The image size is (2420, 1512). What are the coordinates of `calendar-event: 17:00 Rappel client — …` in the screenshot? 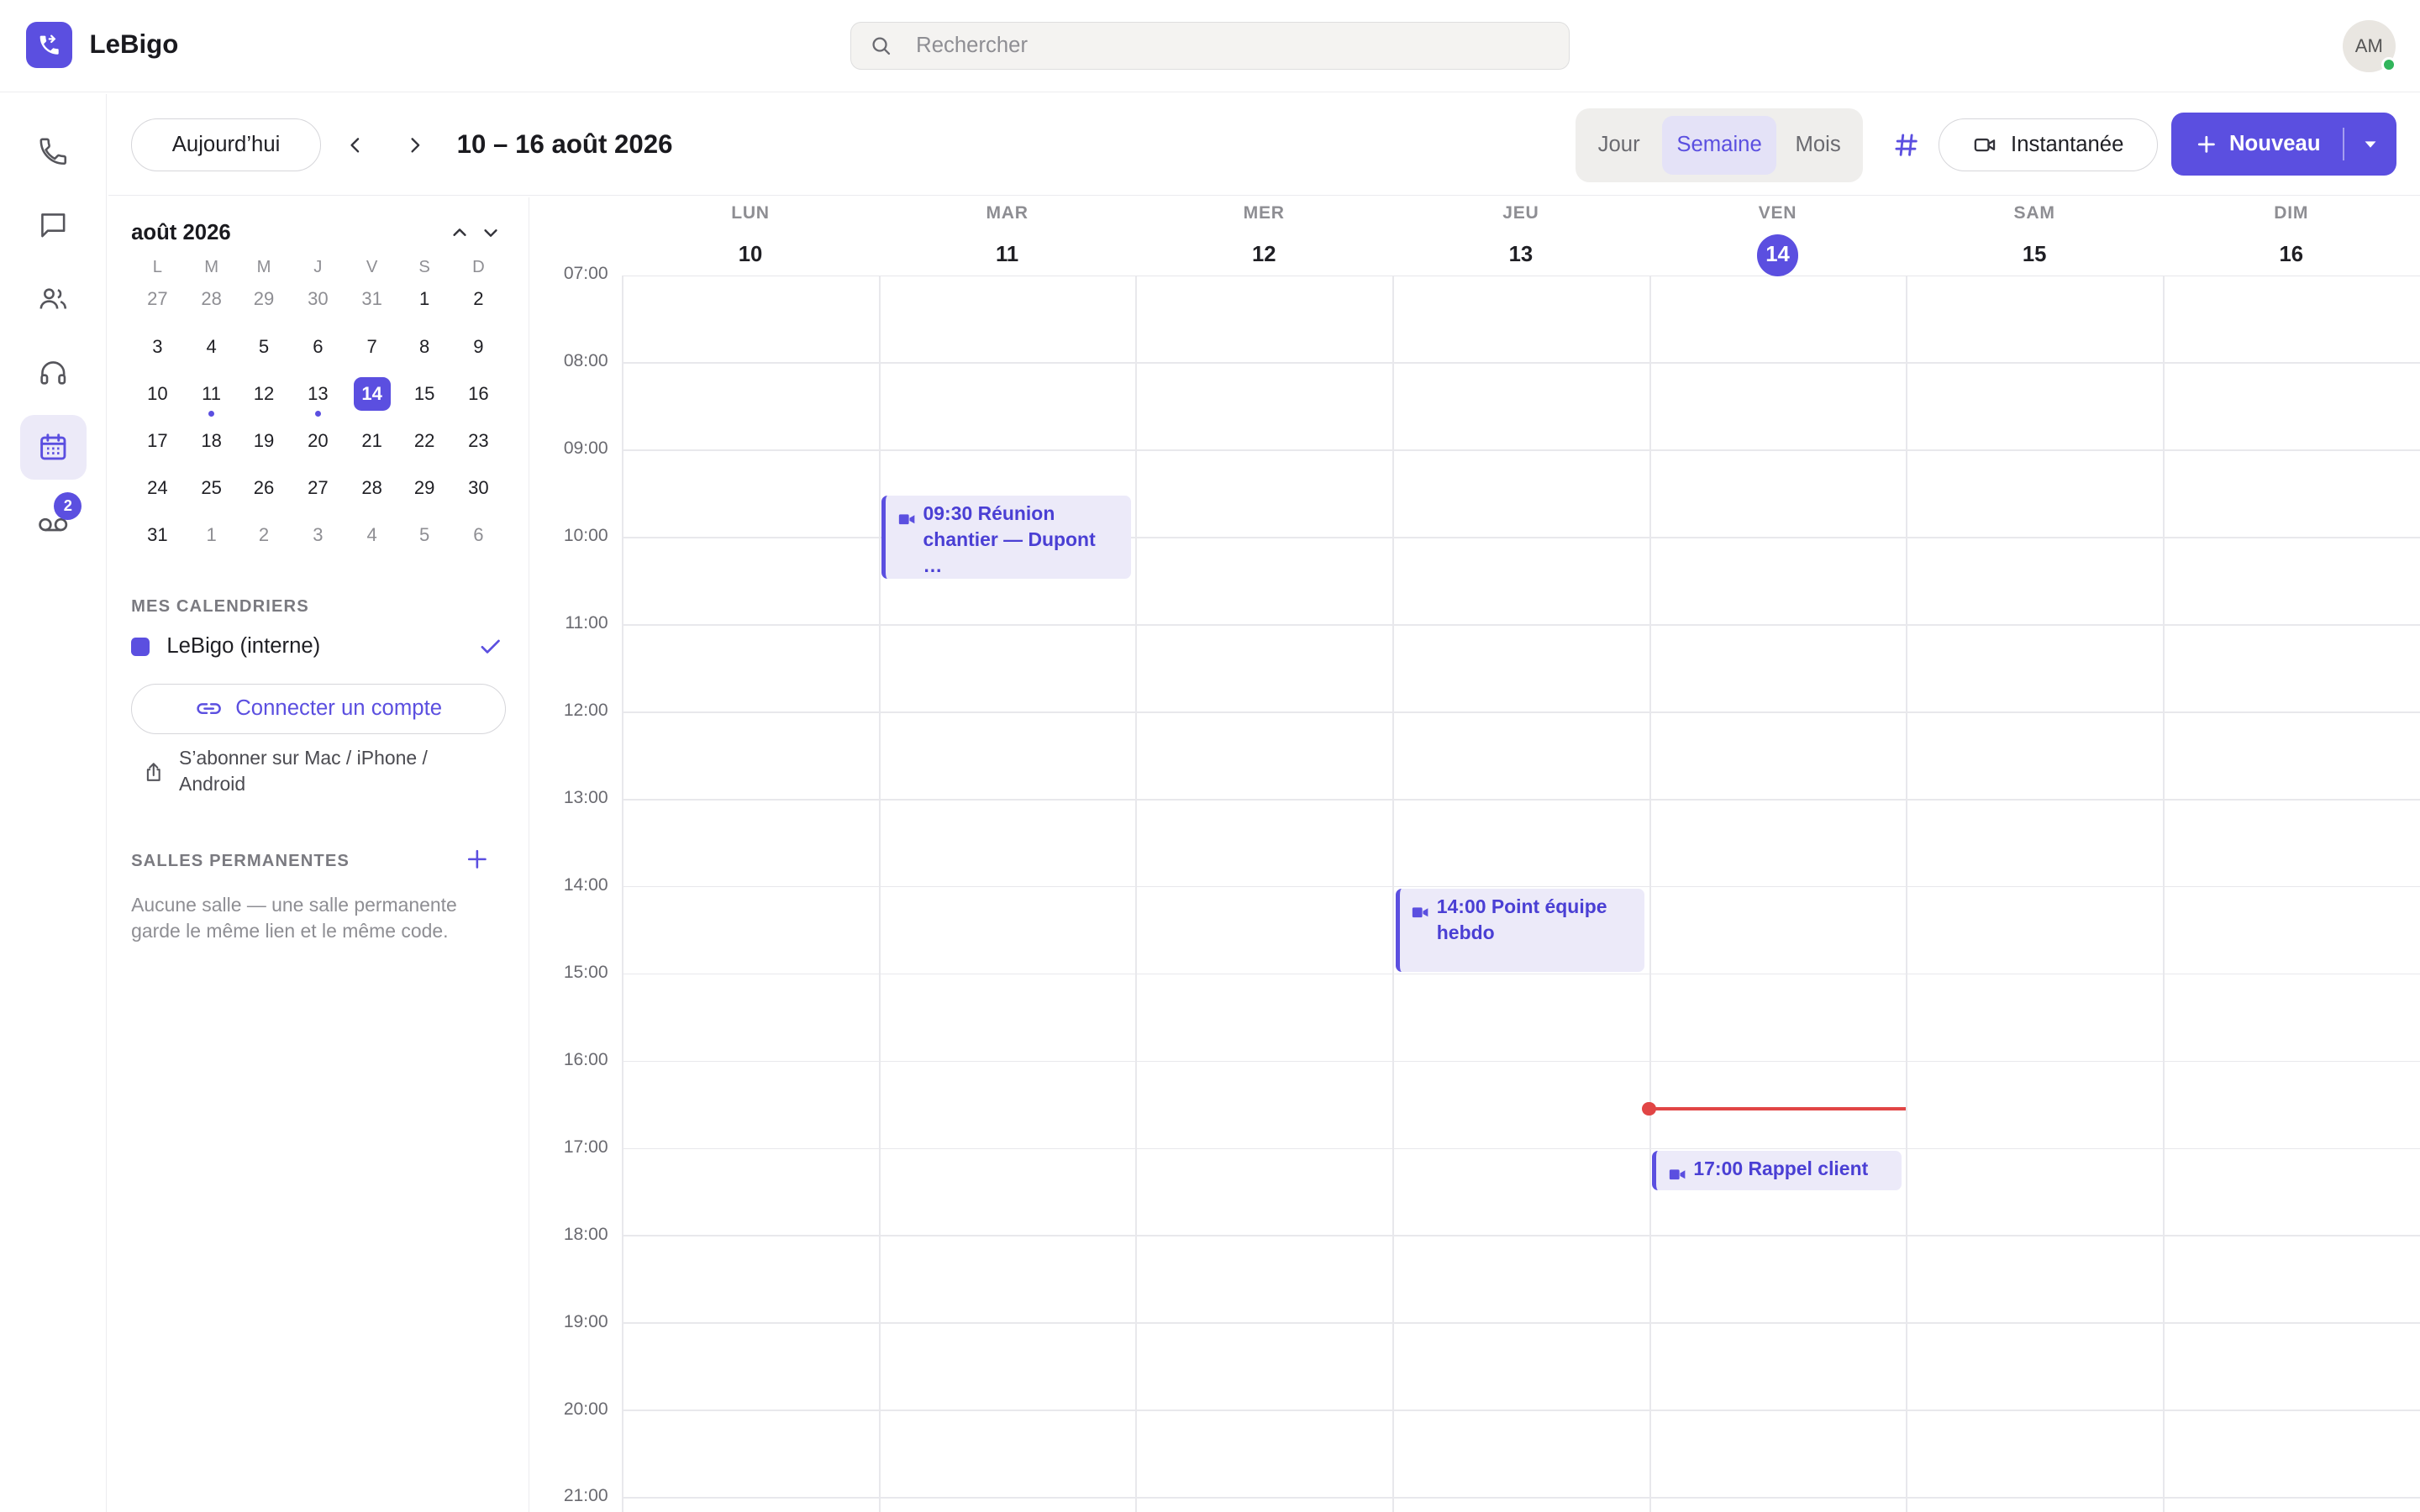 It's located at (1777, 1170).